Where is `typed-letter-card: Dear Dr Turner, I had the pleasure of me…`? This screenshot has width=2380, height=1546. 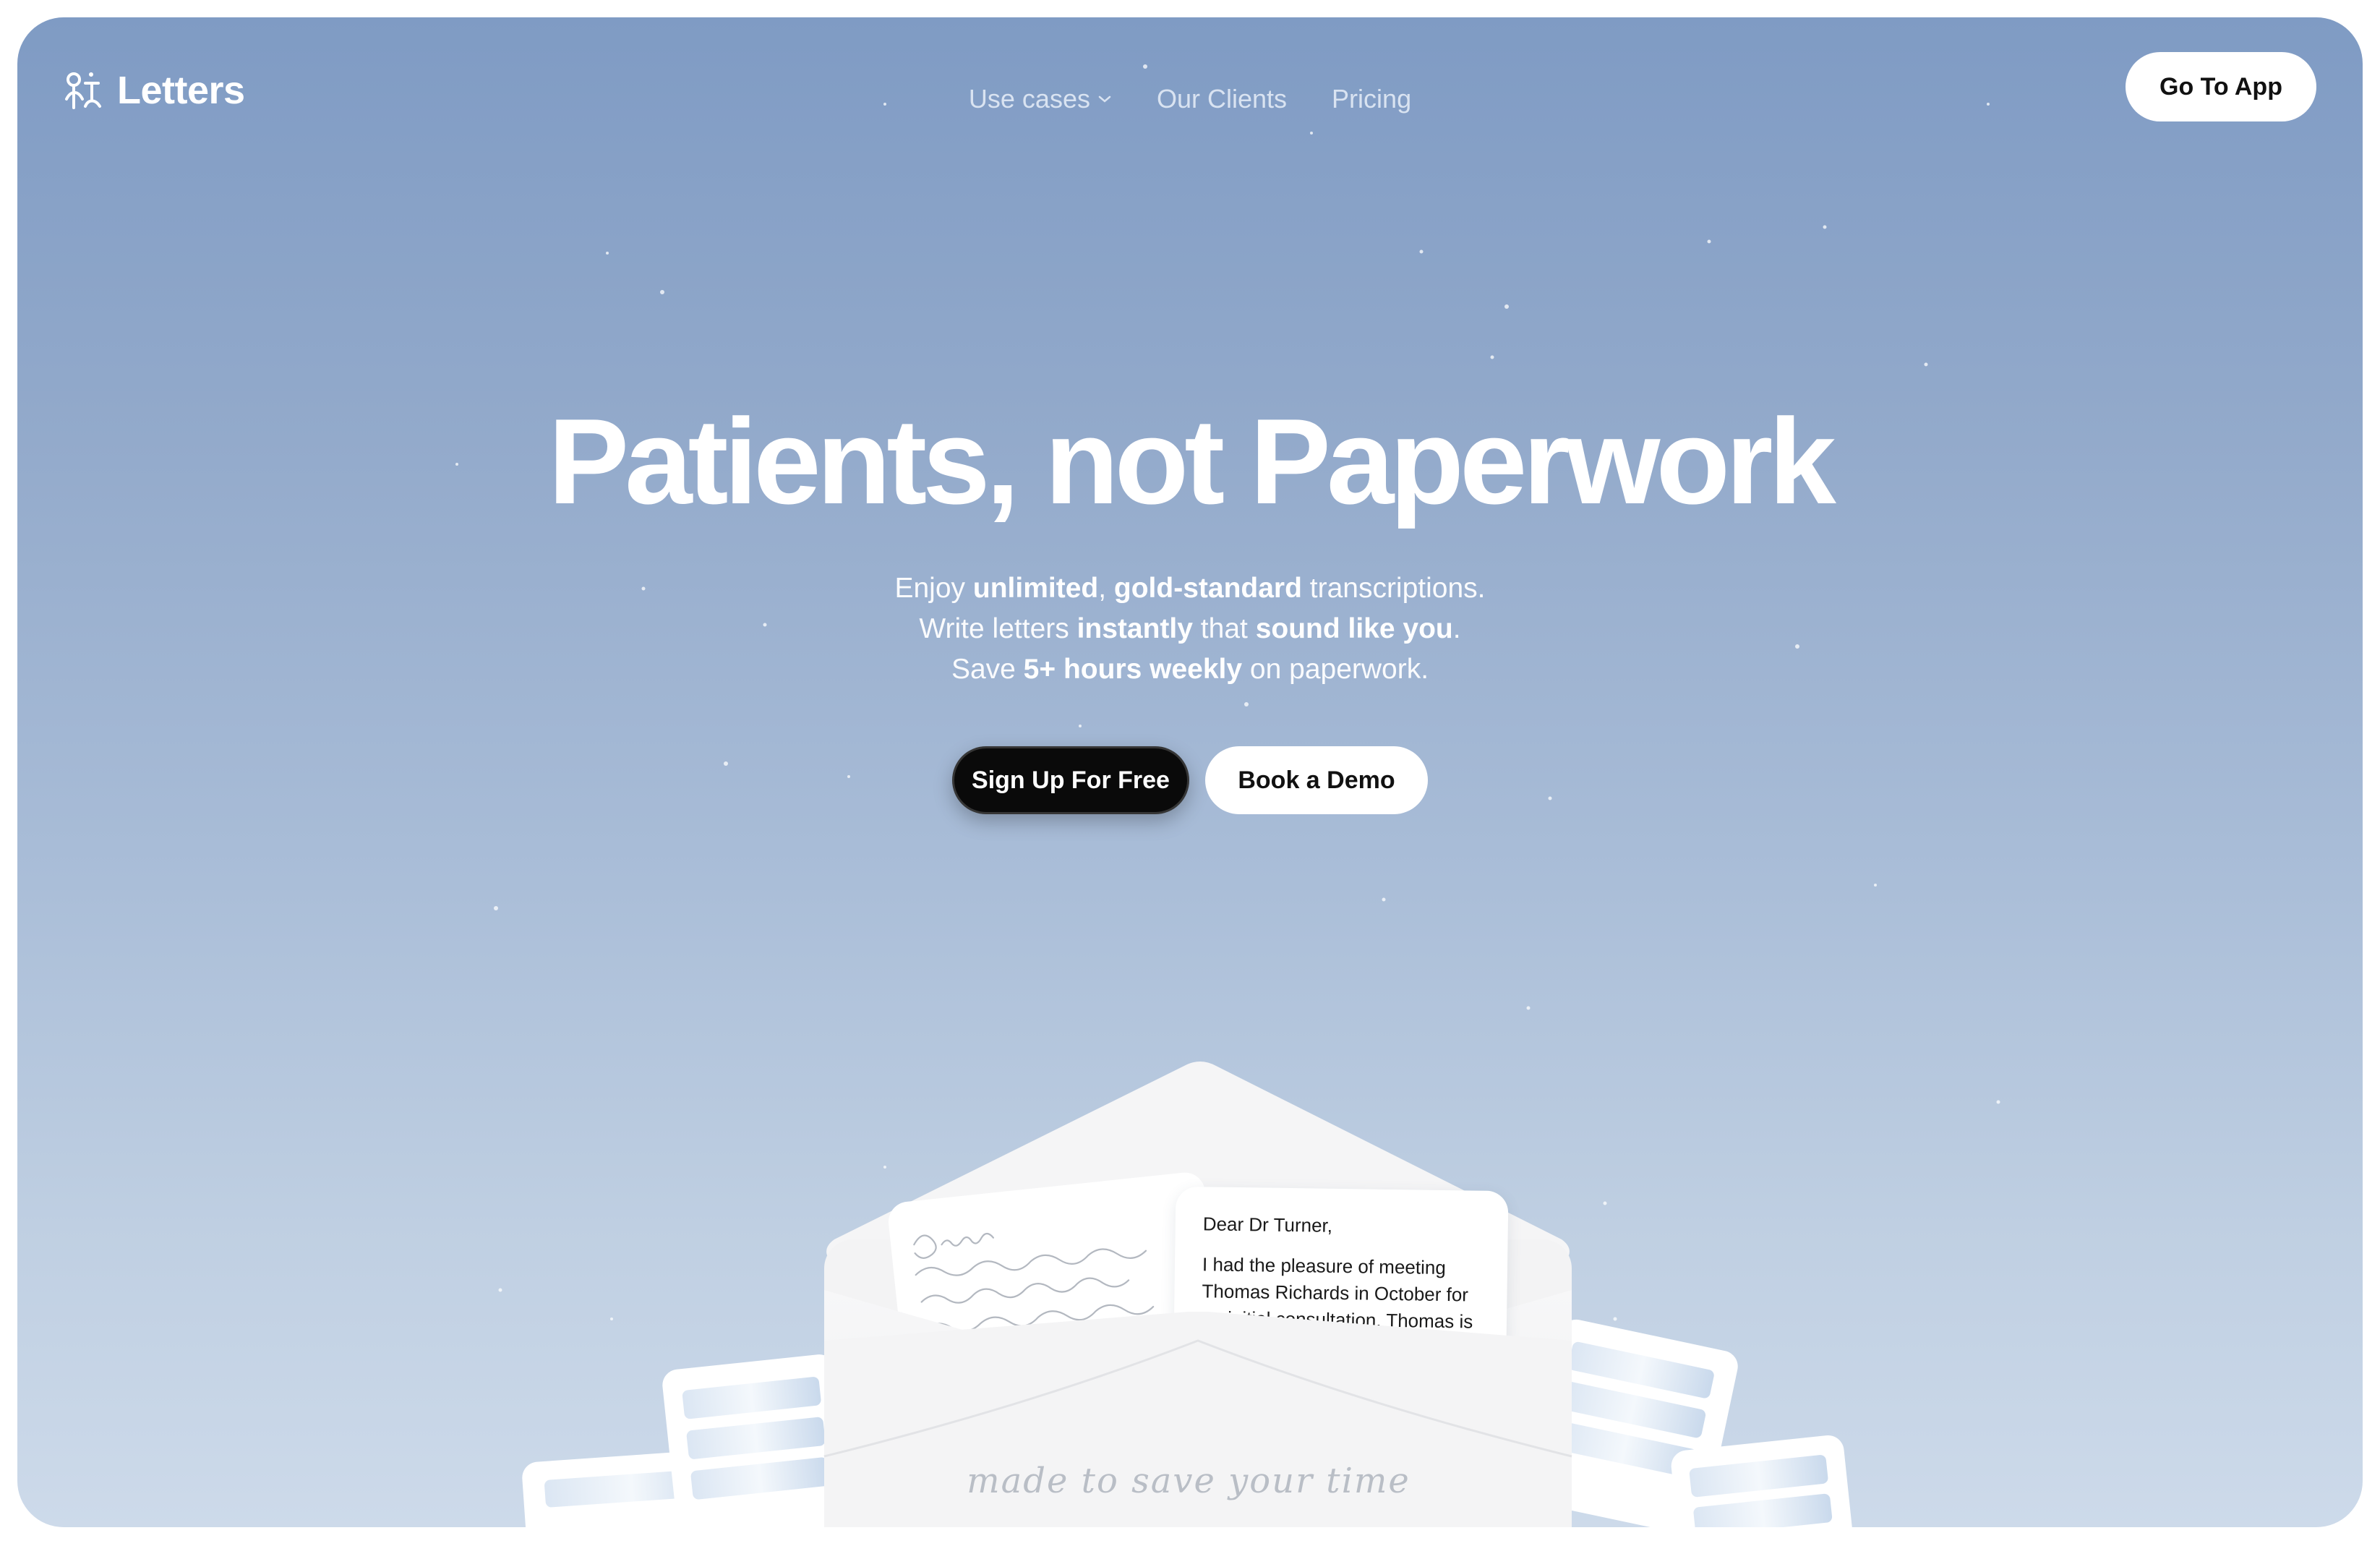 typed-letter-card: Dear Dr Turner, I had the pleasure of me… is located at coordinates (1340, 1319).